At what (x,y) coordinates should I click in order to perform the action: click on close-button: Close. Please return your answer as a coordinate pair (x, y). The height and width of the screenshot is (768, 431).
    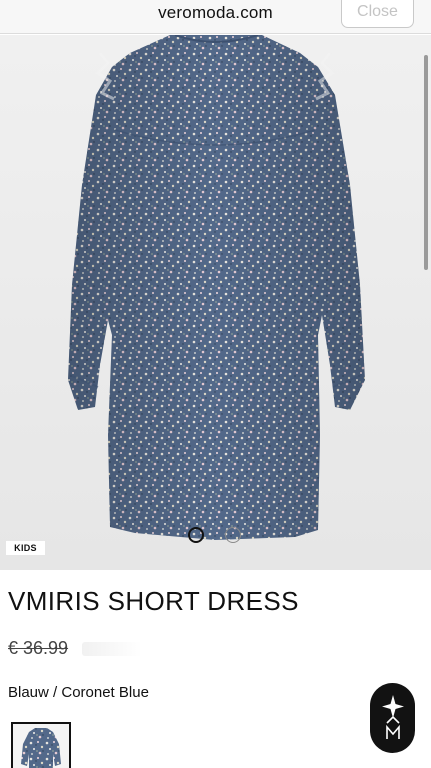
    Looking at the image, I should click on (377, 14).